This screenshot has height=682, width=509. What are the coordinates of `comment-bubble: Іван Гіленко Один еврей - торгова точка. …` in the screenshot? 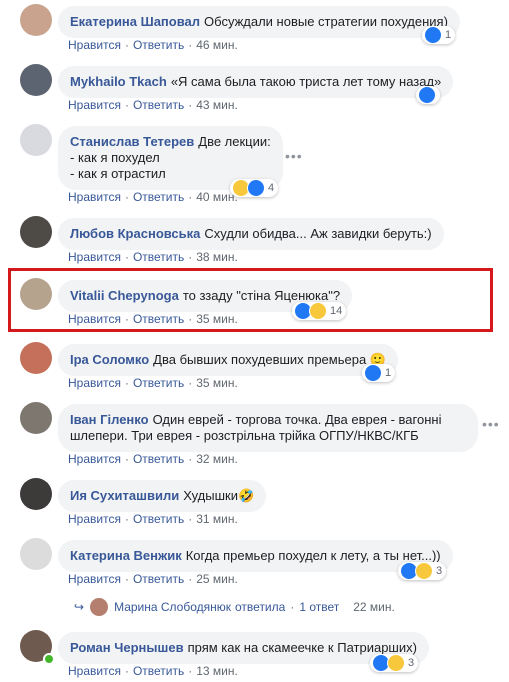 It's located at (268, 428).